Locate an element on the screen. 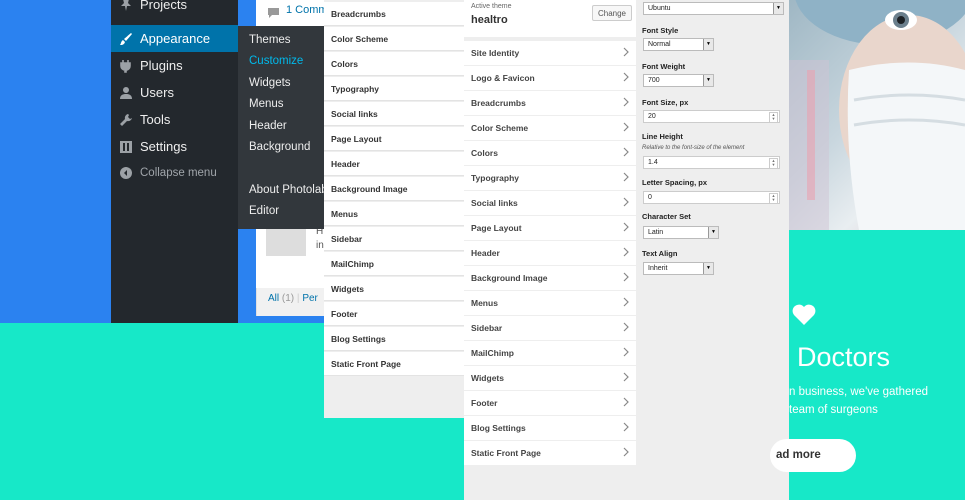 This screenshot has width=965, height=500. section-label: Footer is located at coordinates (484, 403).